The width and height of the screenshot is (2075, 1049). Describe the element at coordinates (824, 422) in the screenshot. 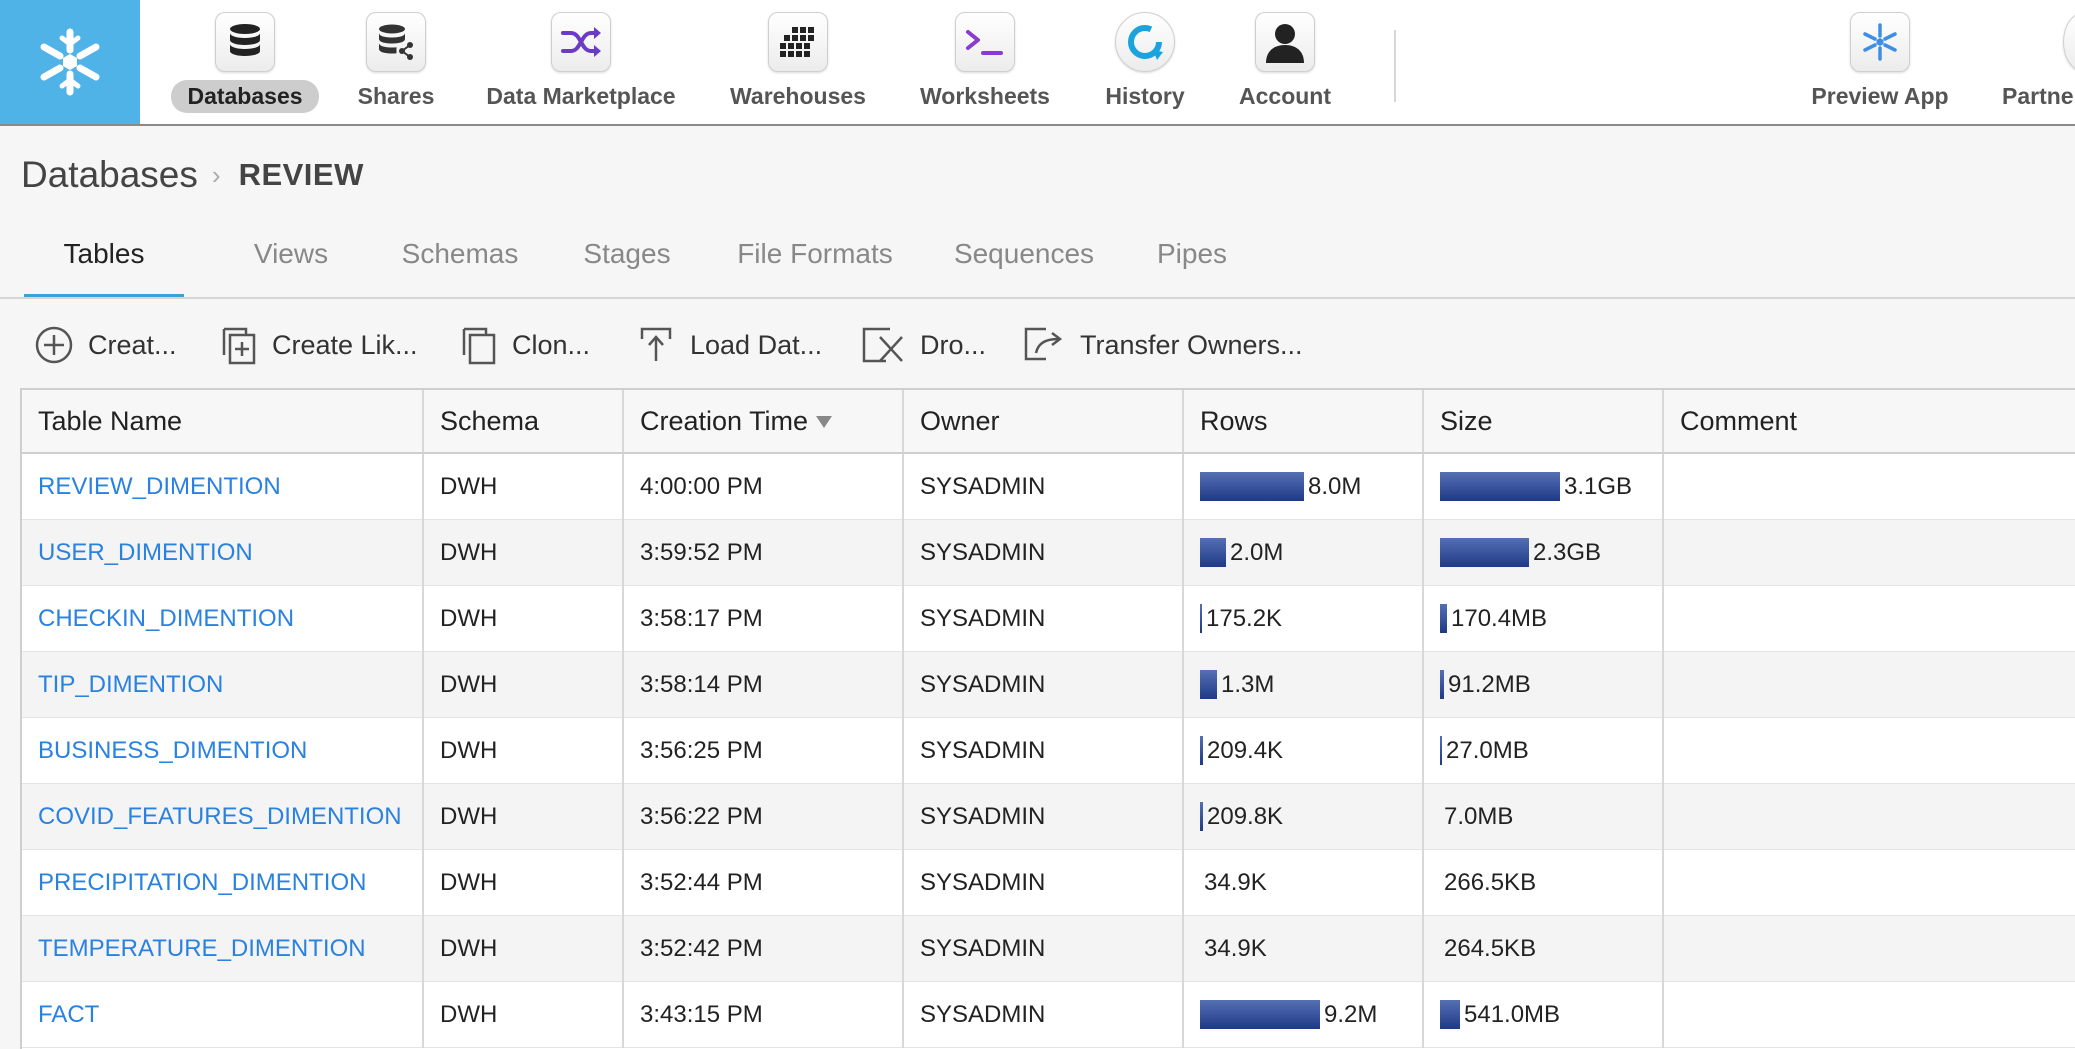

I see `sort-descending-icon` at that location.